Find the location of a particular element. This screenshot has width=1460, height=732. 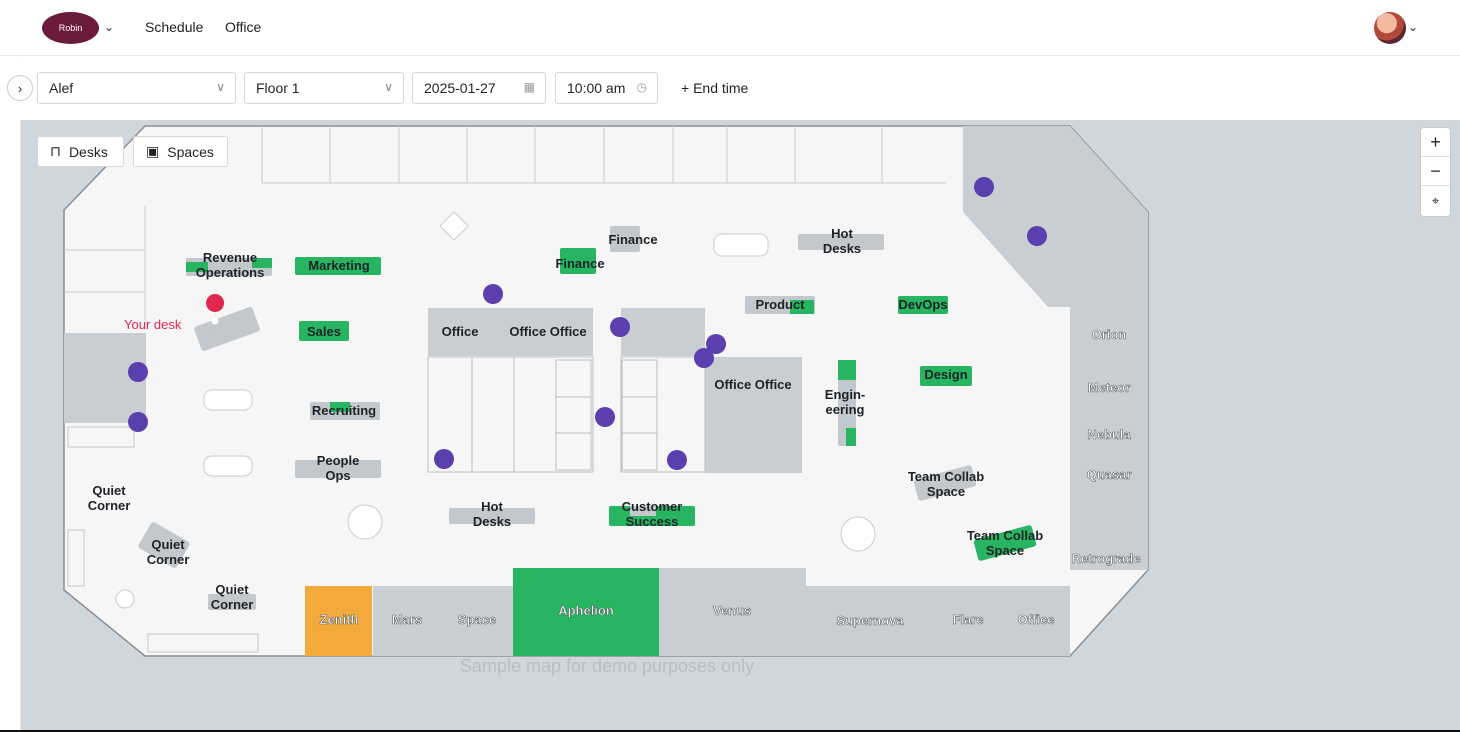

floor-select: Floor 1 ∨ is located at coordinates (324, 88).